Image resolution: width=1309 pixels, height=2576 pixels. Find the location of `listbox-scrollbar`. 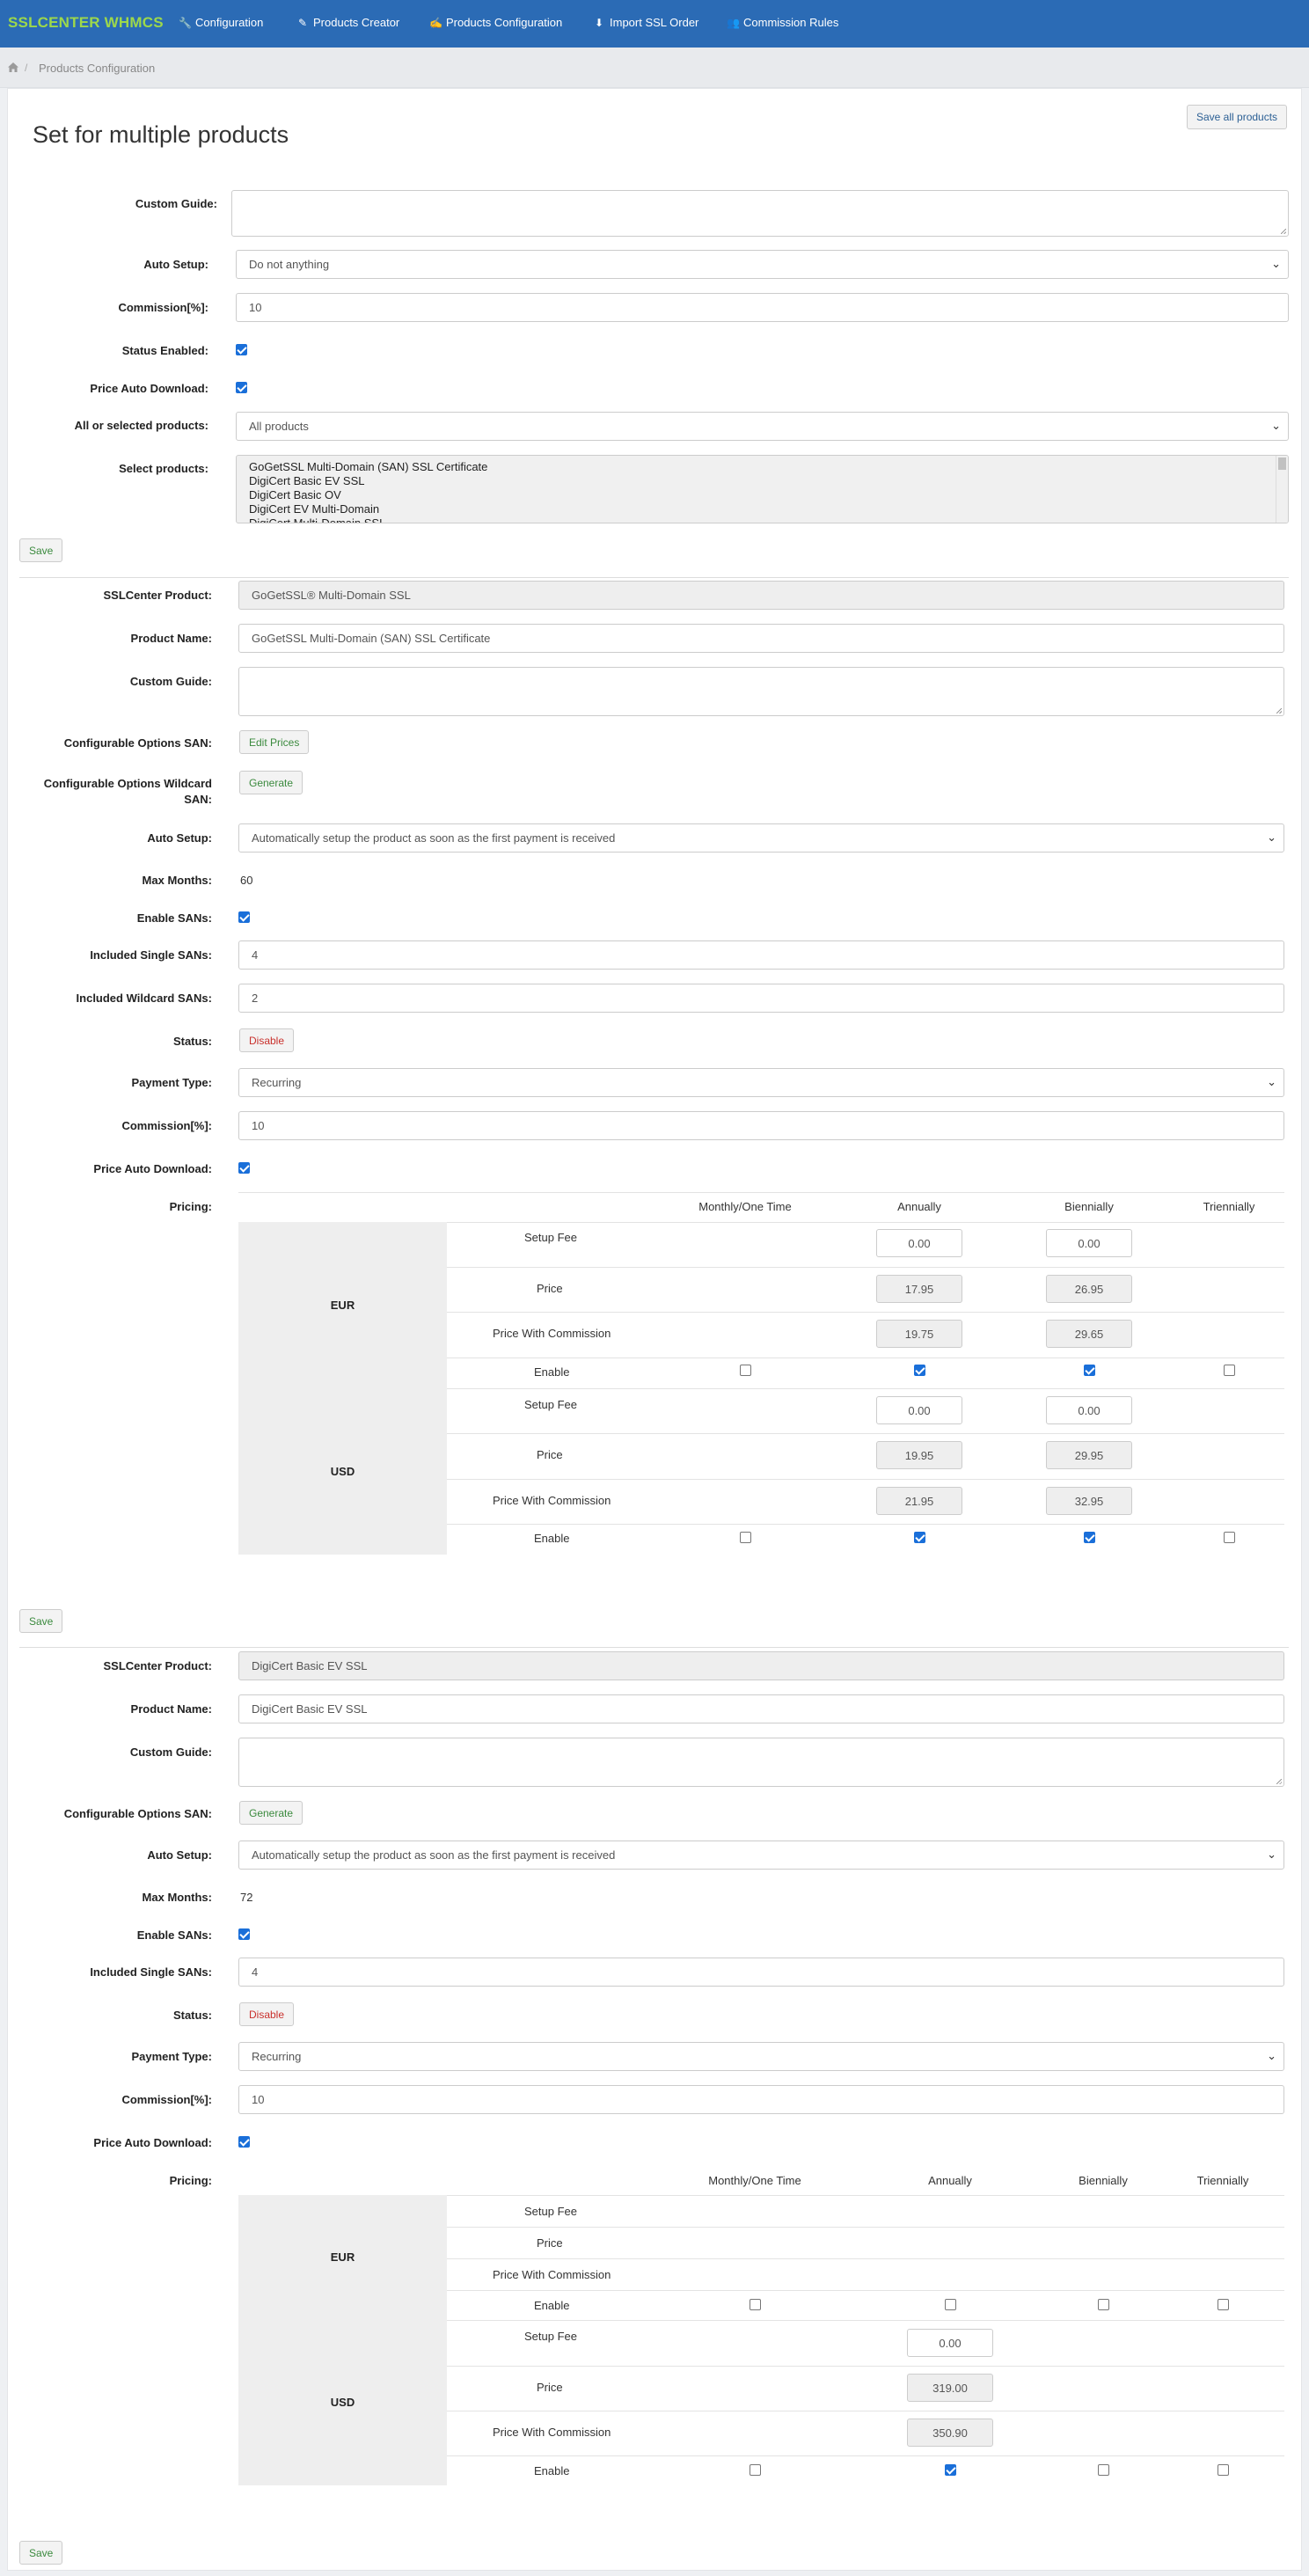

listbox-scrollbar is located at coordinates (1282, 490).